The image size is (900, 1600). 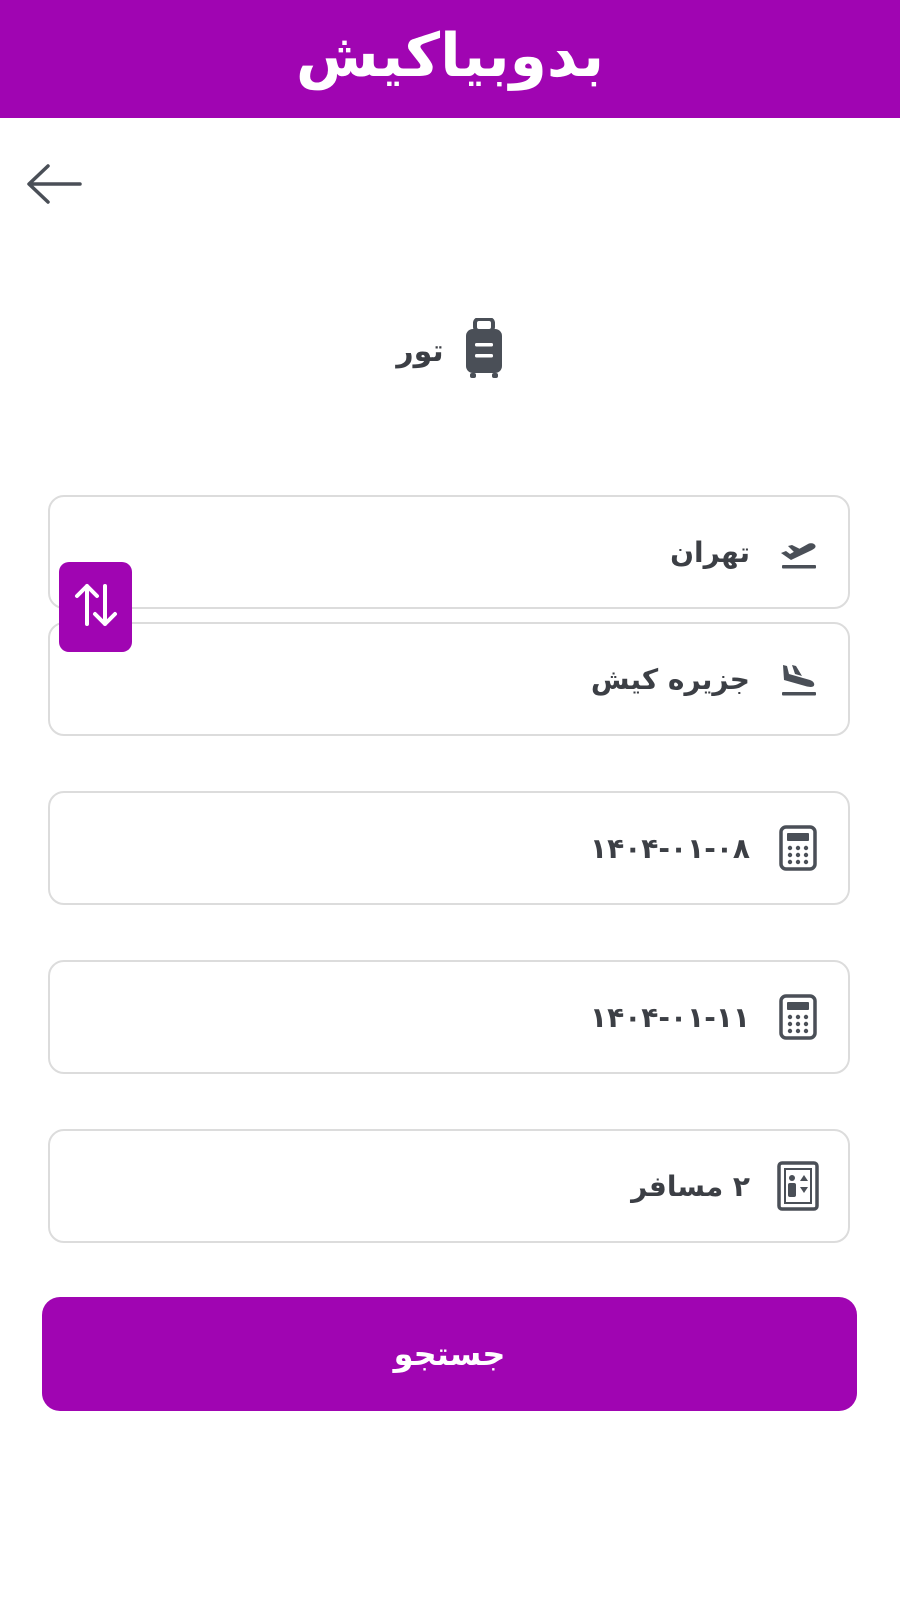 I want to click on destination-value: جزیره کیش, so click(x=670, y=679).